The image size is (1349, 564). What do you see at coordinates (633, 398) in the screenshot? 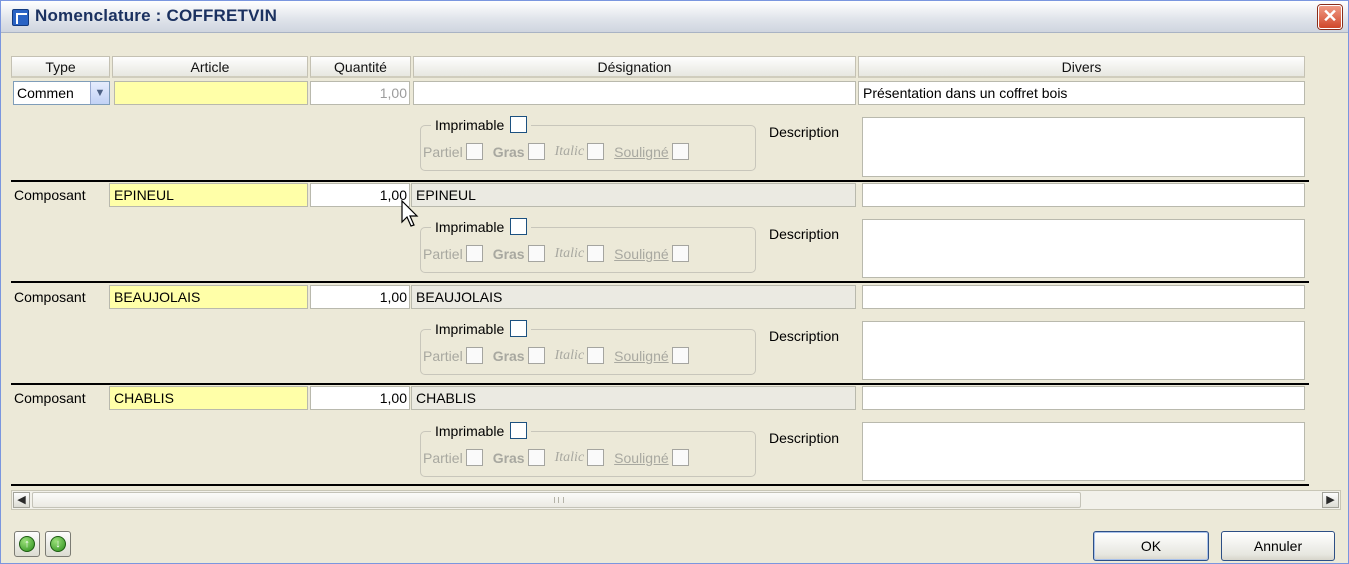
I see `designation-field: CHABLIS` at bounding box center [633, 398].